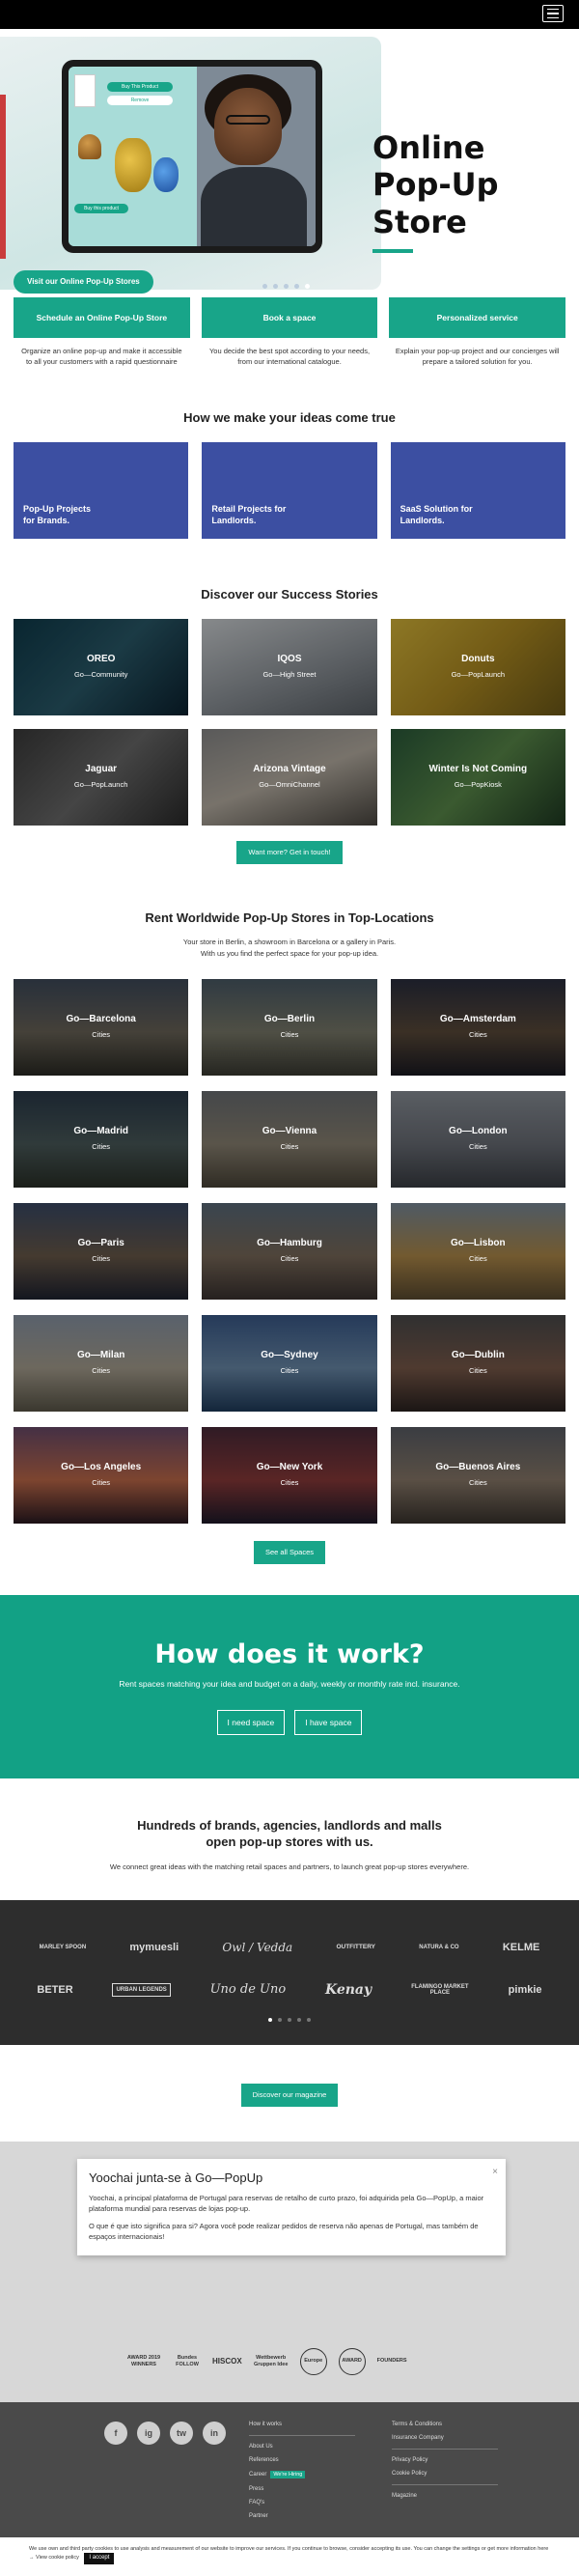 This screenshot has height=2576, width=579. What do you see at coordinates (99, 2559) in the screenshot?
I see `accept-cookies-button: I accept` at bounding box center [99, 2559].